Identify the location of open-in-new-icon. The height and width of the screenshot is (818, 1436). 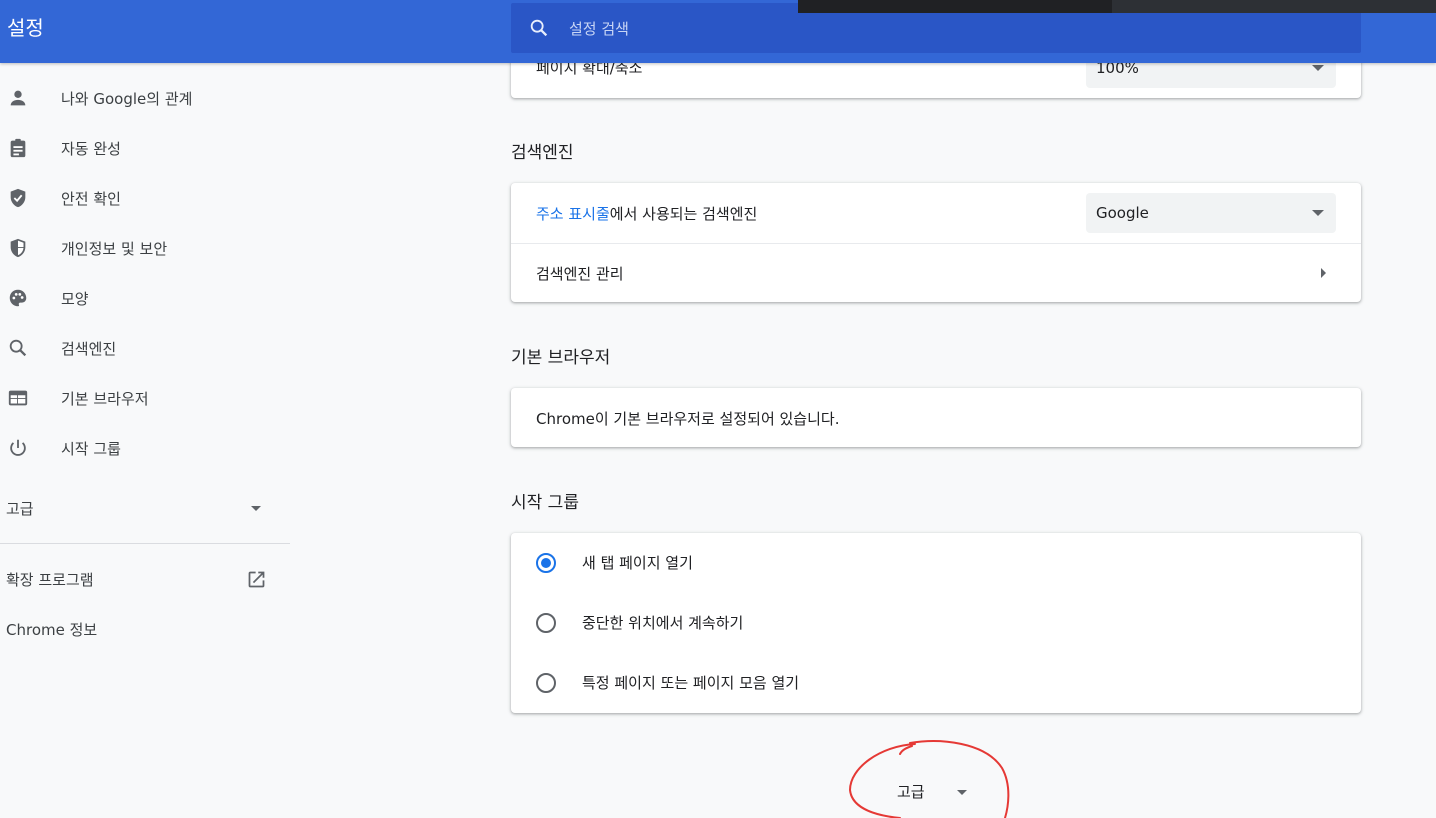
(256, 579).